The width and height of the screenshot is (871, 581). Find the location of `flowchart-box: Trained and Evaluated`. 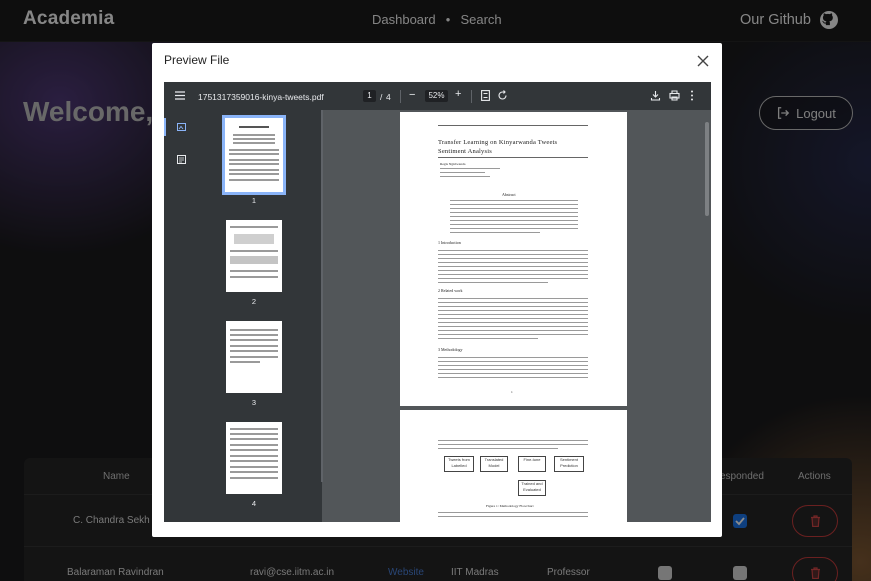

flowchart-box: Trained and Evaluated is located at coordinates (532, 488).